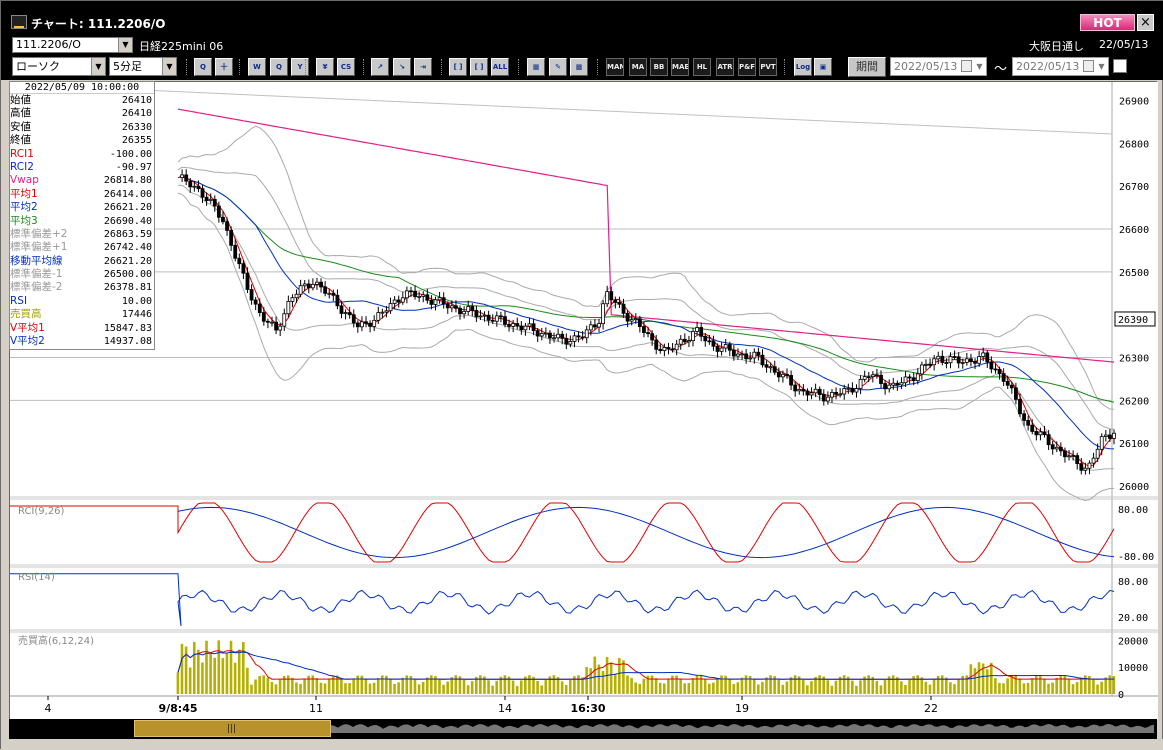  I want to click on toolbar-button-4: Q, so click(279, 67).